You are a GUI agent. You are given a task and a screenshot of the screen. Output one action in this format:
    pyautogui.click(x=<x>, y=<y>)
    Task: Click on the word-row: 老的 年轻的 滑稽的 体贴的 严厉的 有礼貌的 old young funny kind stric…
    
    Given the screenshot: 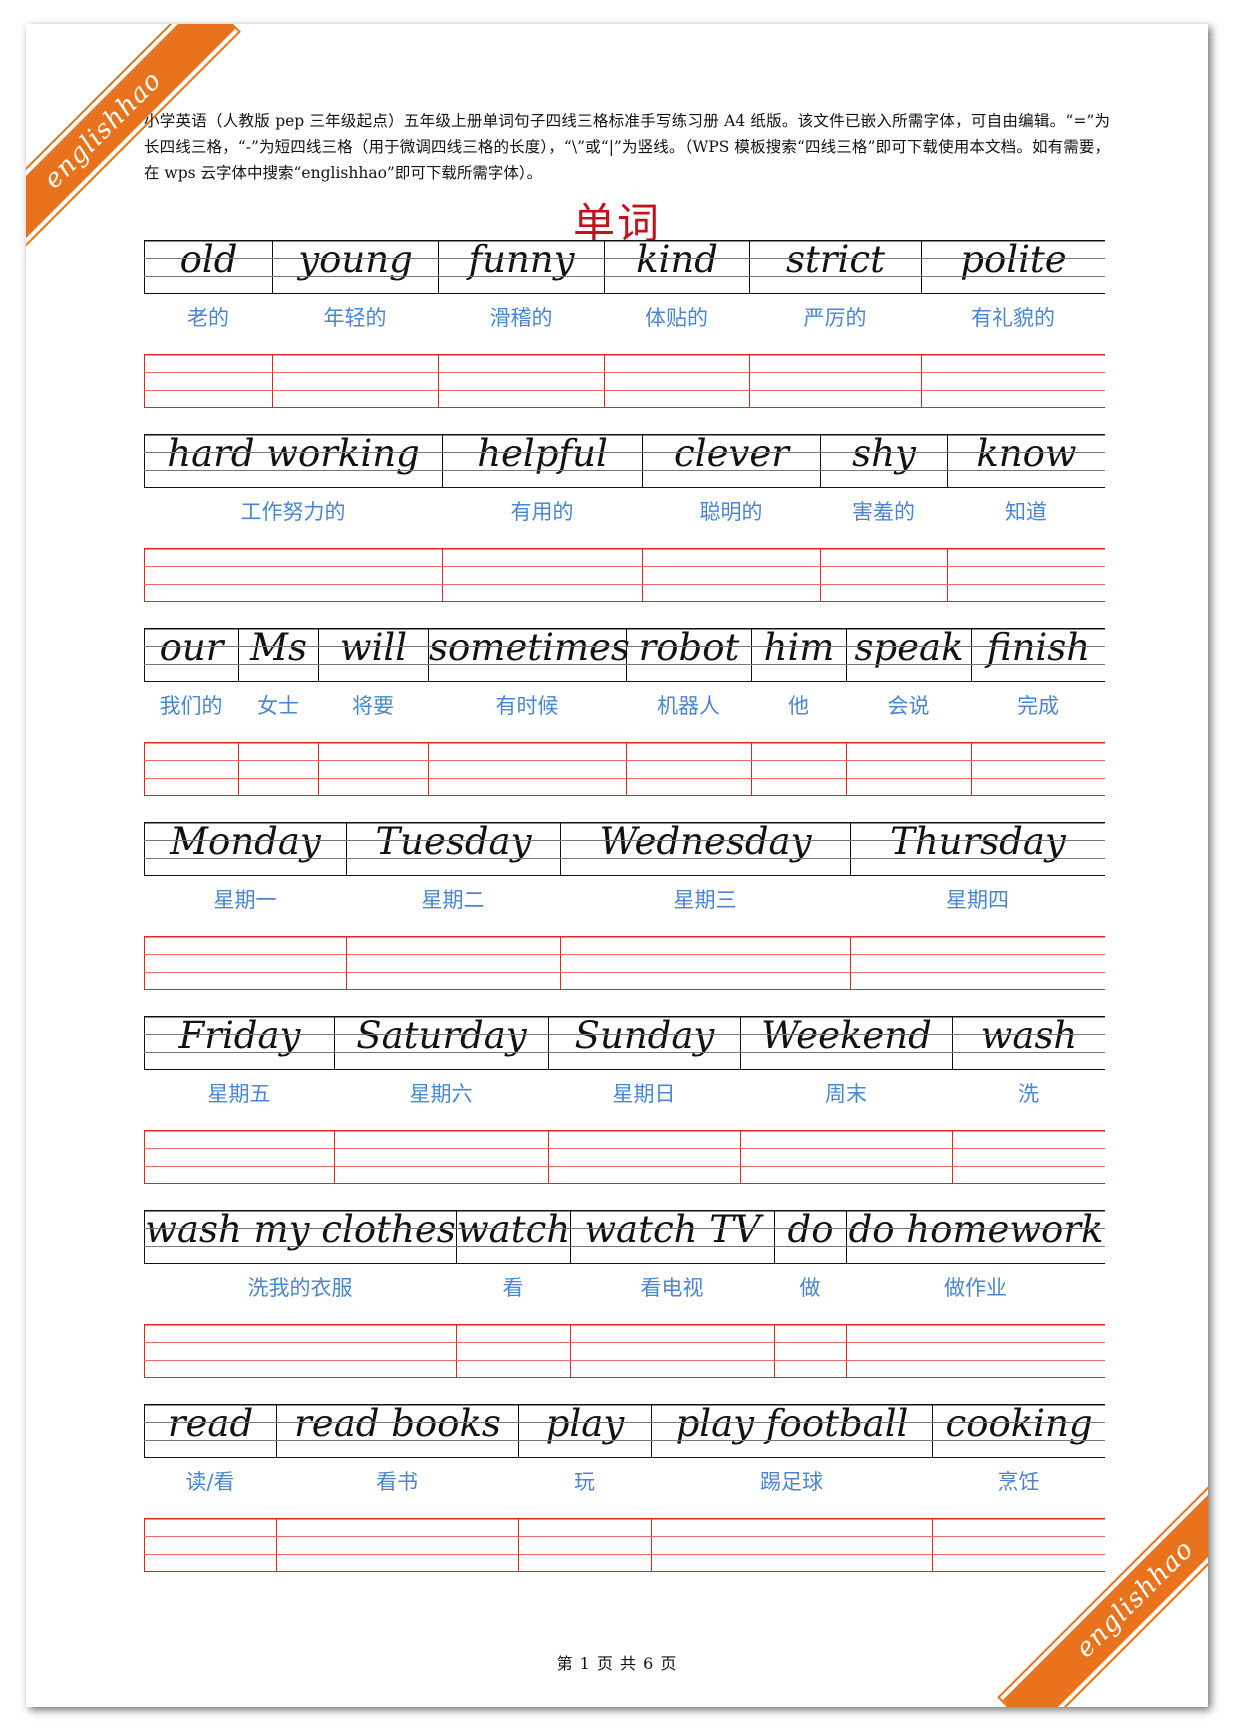 What is the action you would take?
    pyautogui.click(x=624, y=324)
    